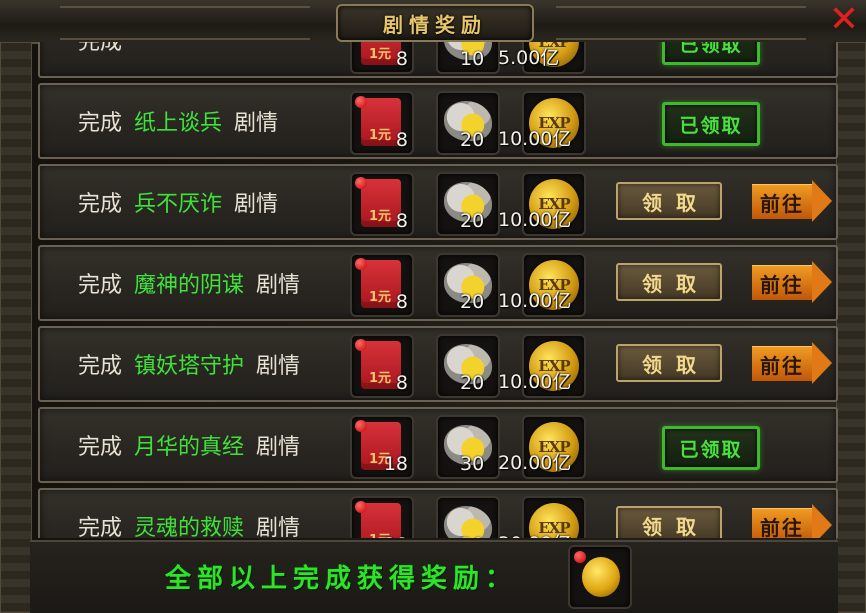 The width and height of the screenshot is (866, 613). I want to click on task-description: 完成 兵不厌诈 剧情, so click(178, 202).